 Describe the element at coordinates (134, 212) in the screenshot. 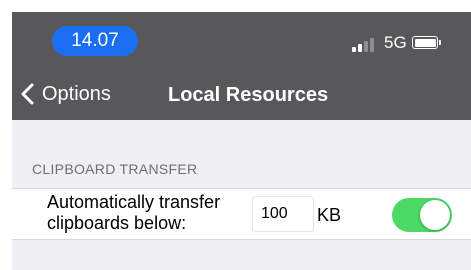

I see `clipboard-transfer-label: Automatically transfer clipboards below:` at that location.